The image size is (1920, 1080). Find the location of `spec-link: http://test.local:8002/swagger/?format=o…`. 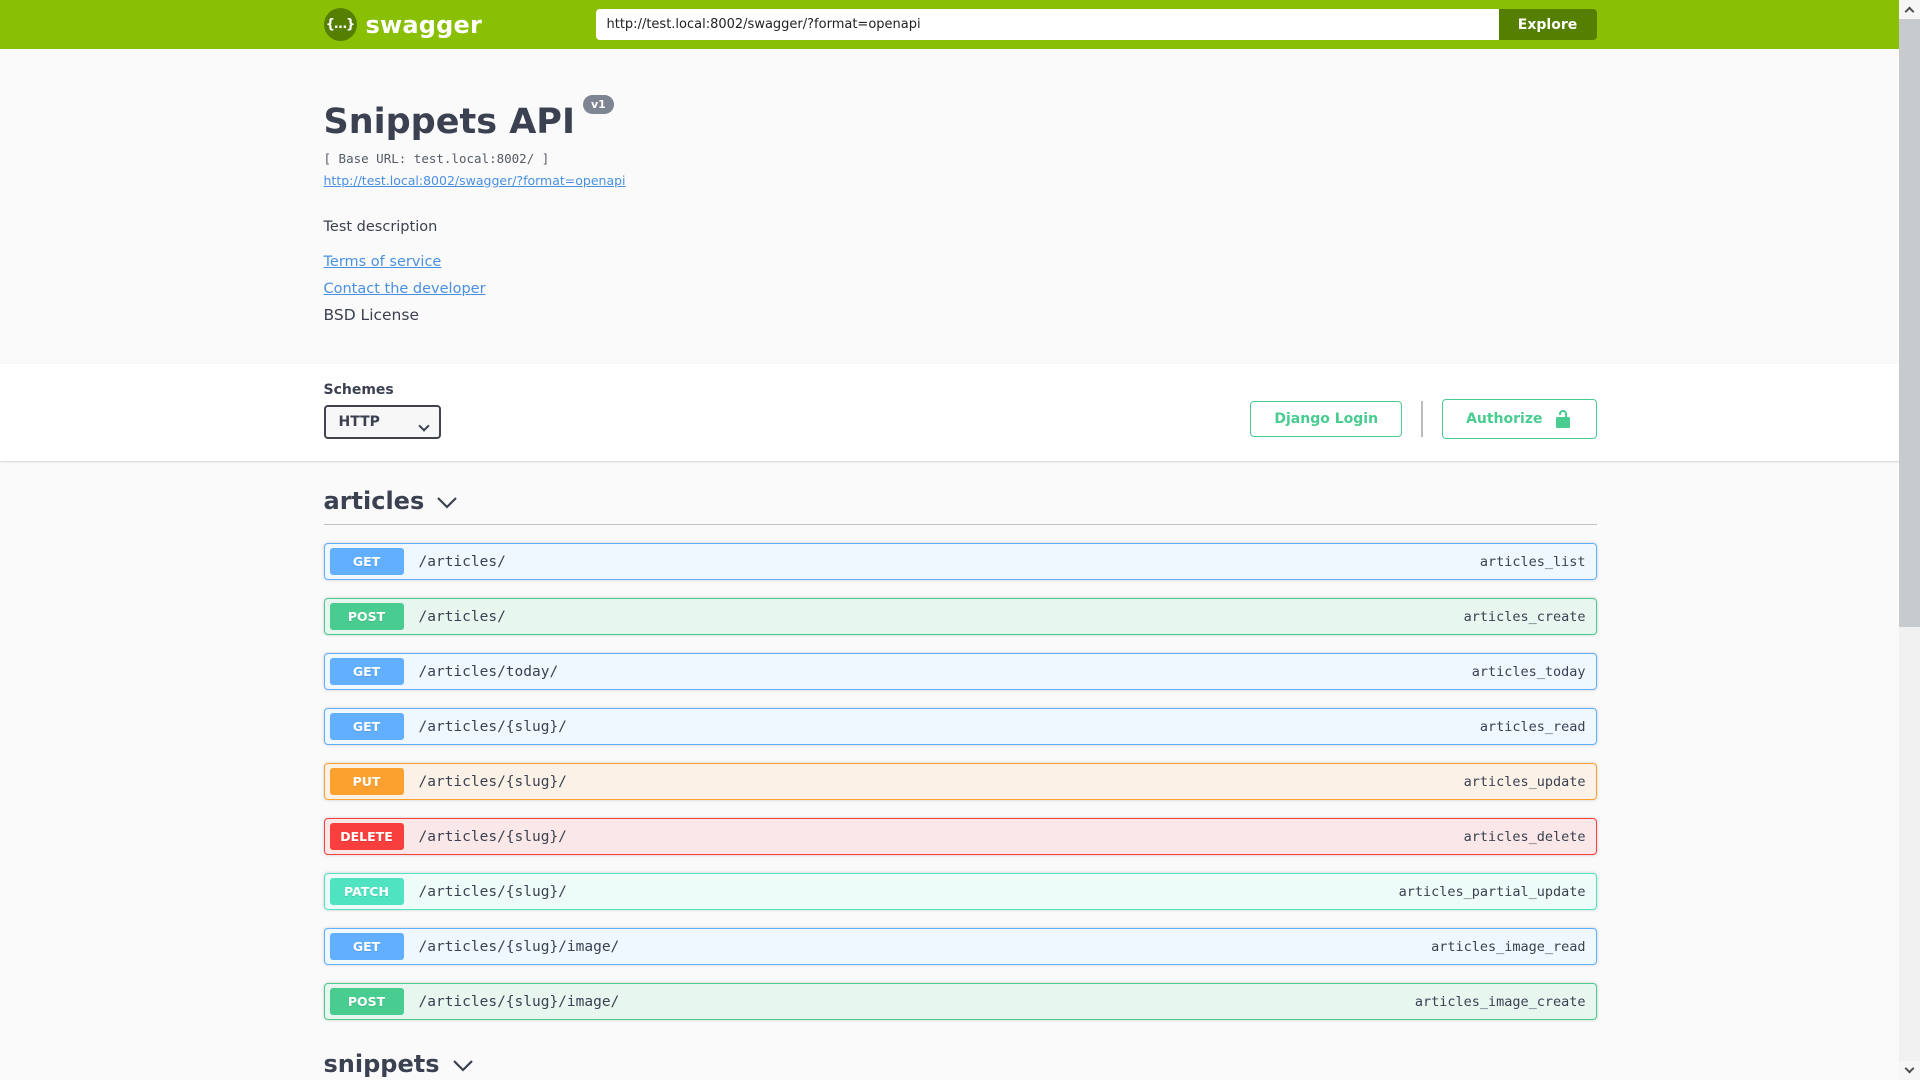

spec-link: http://test.local:8002/swagger/?format=o… is located at coordinates (475, 180).